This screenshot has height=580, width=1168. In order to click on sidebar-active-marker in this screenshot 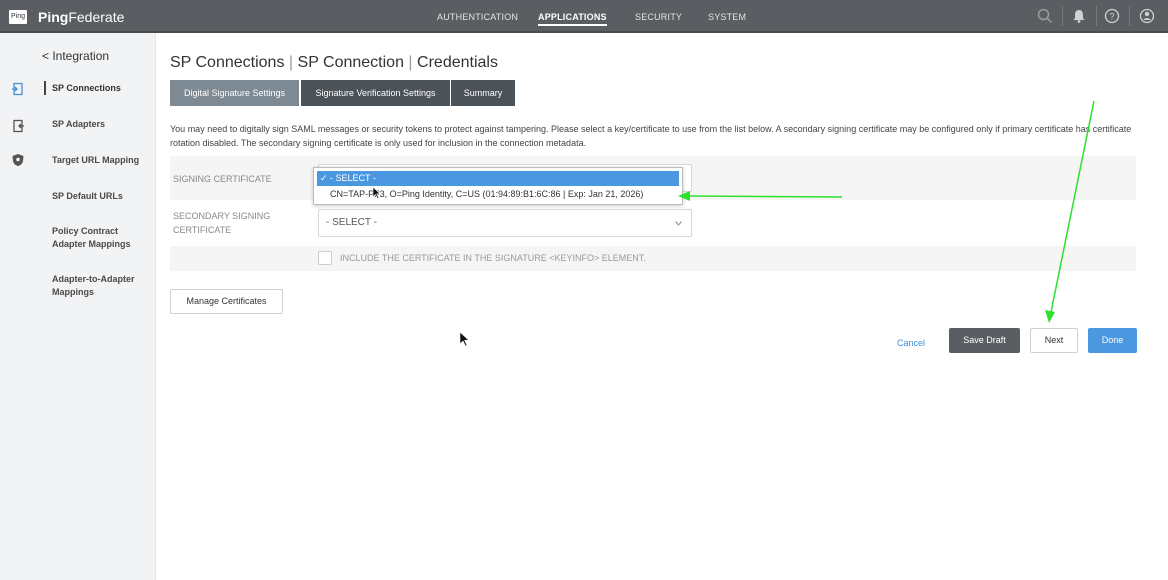, I will do `click(45, 88)`.